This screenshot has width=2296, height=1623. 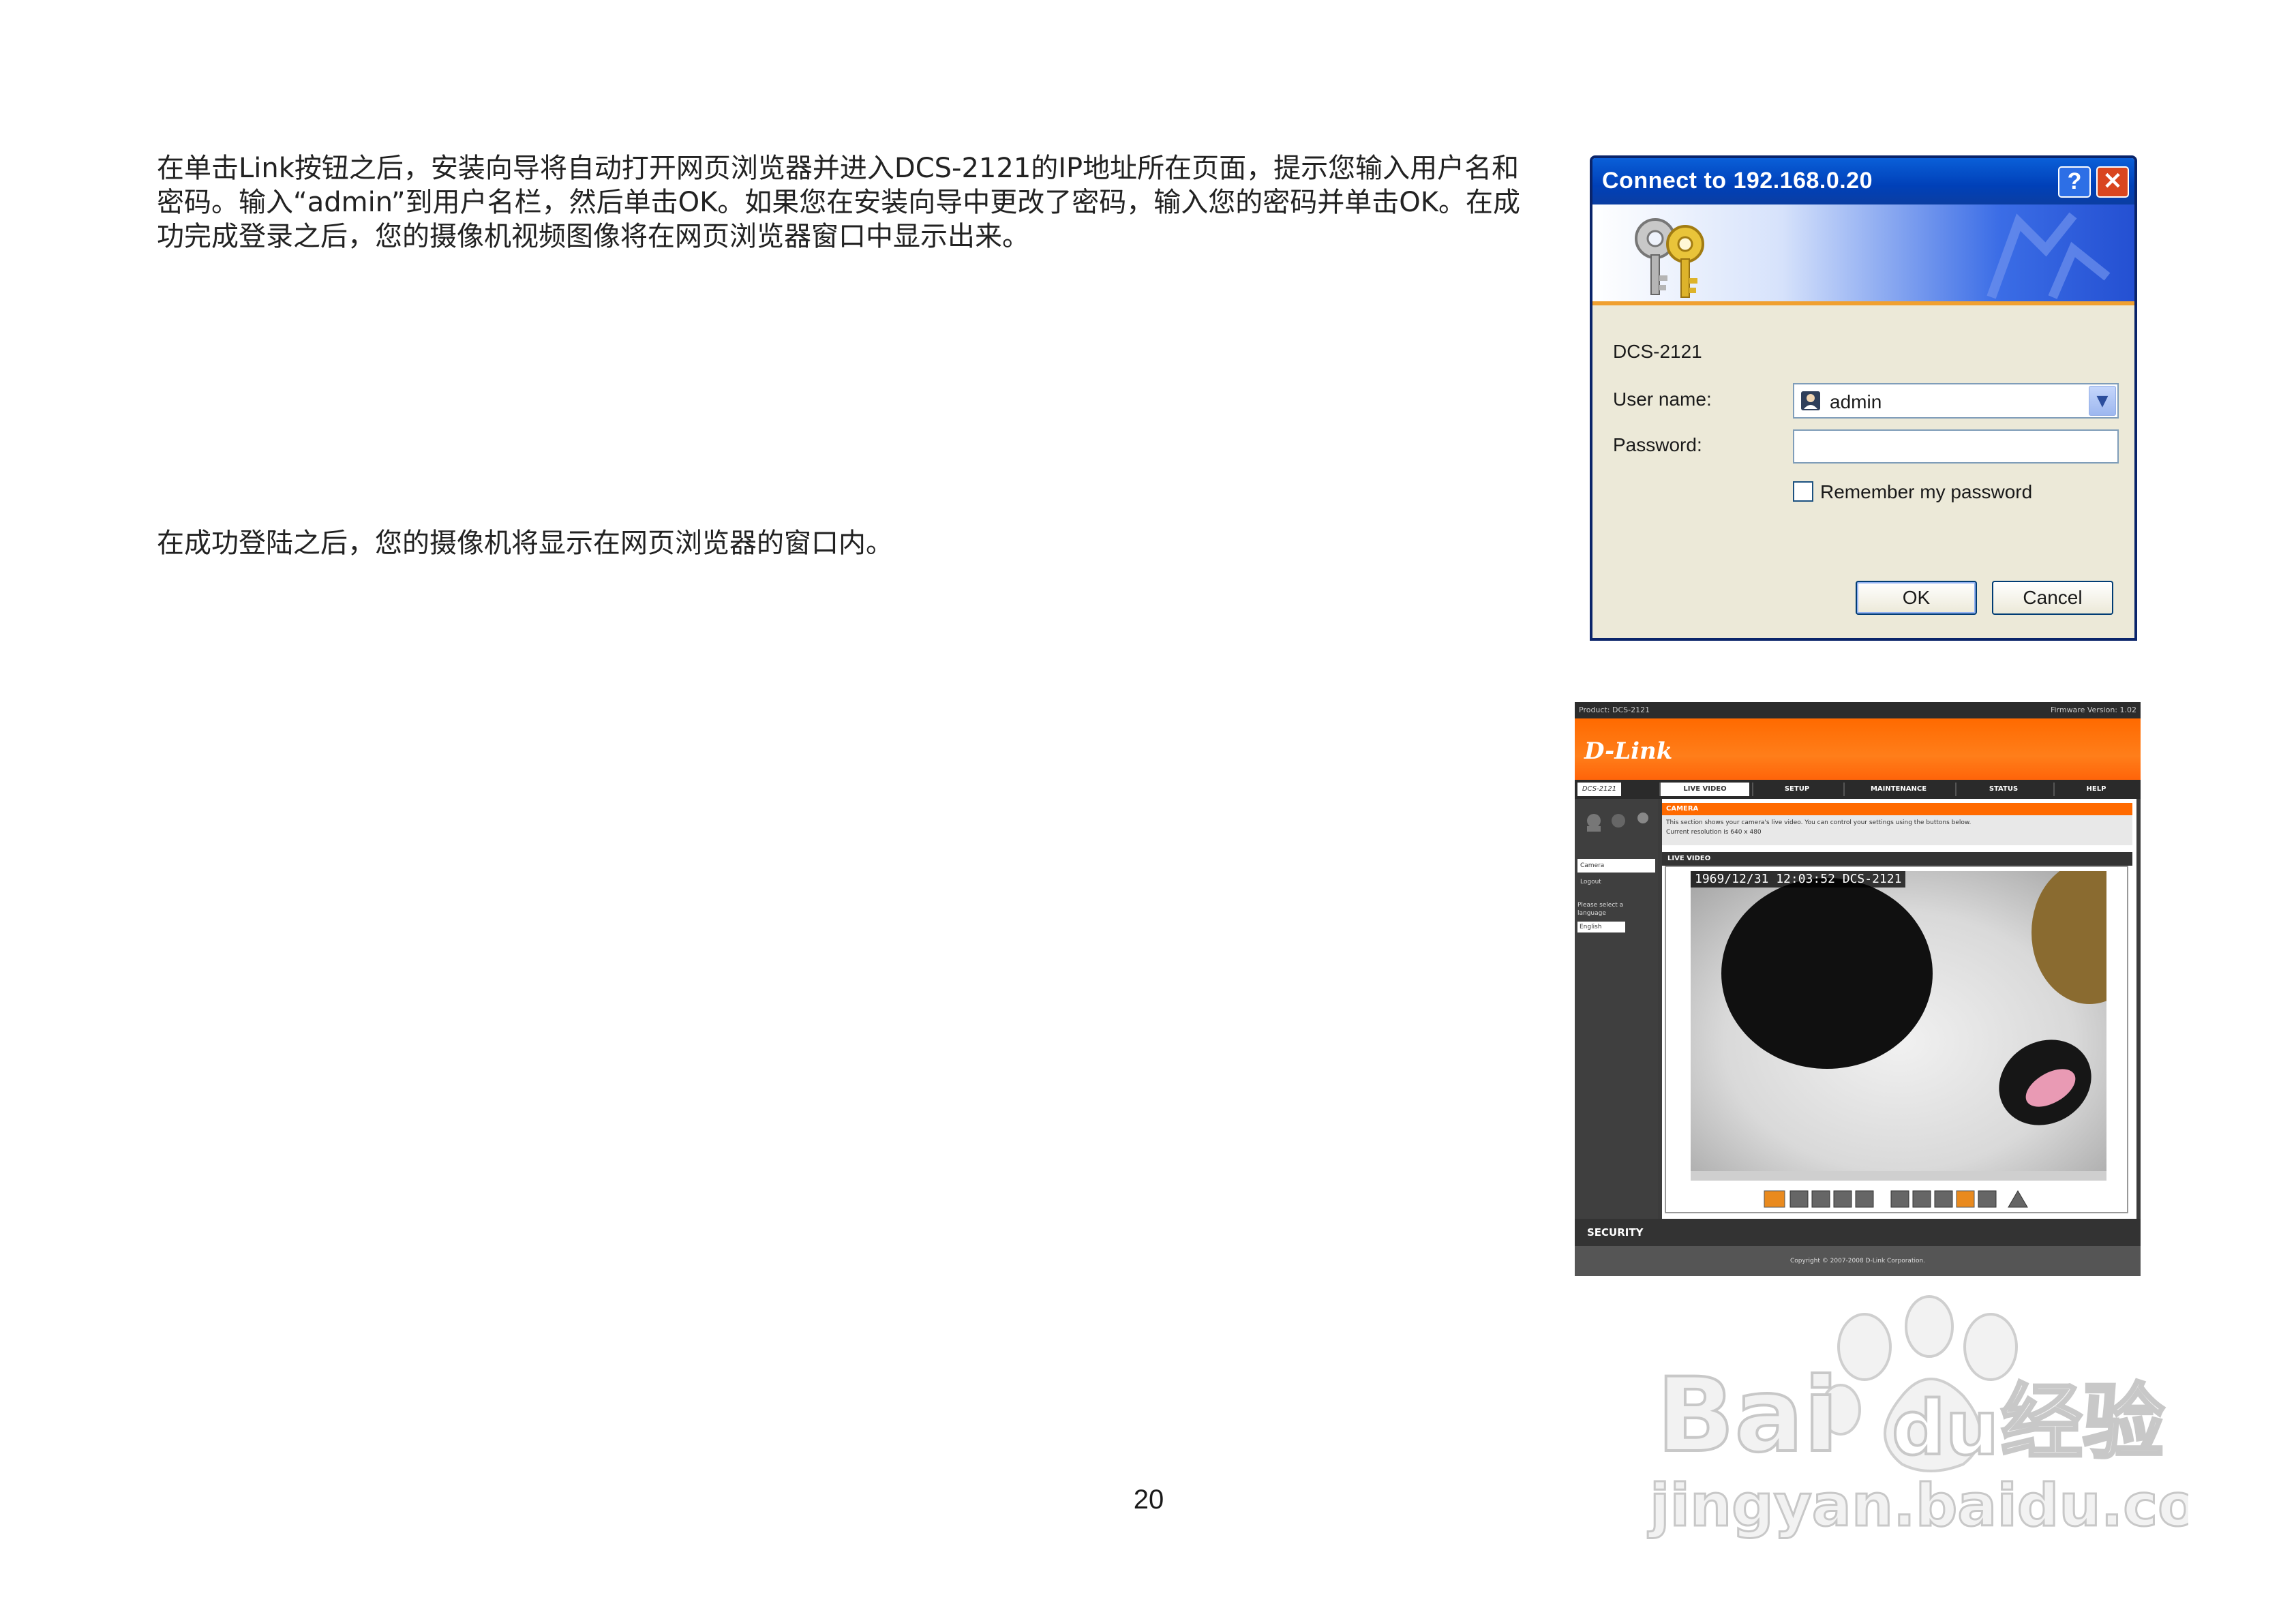 I want to click on keys-icon, so click(x=1670, y=258).